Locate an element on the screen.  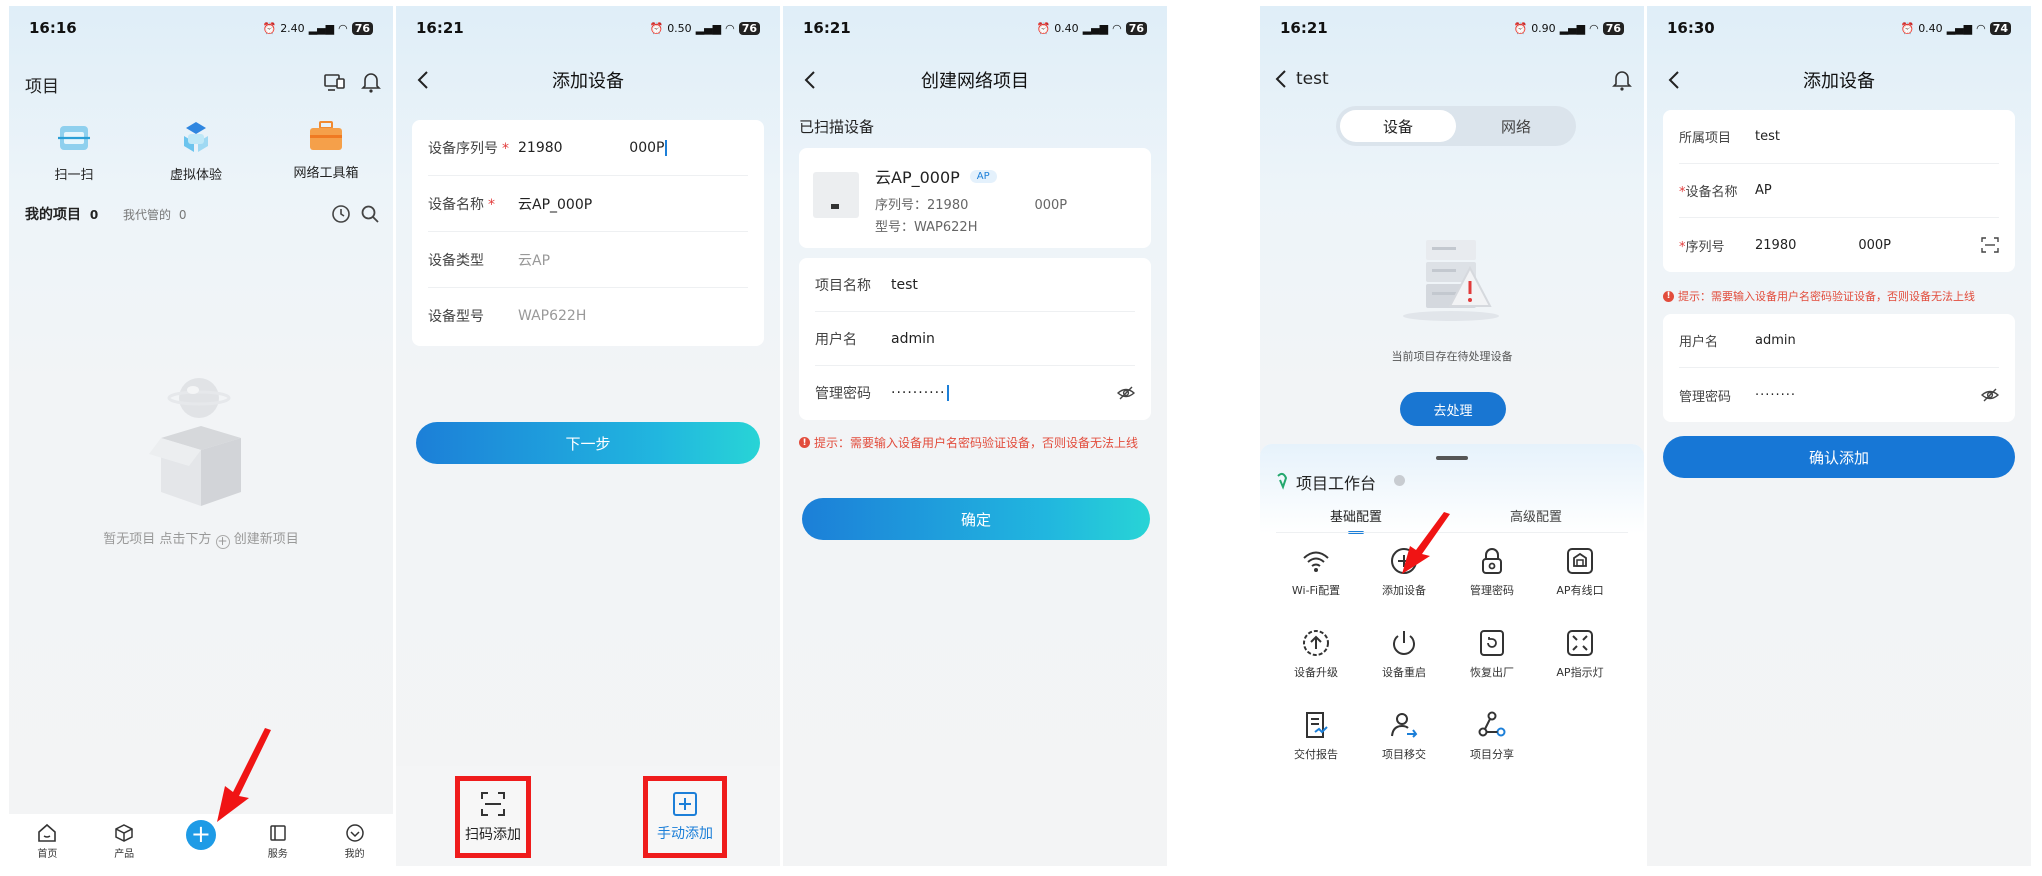
tab-mine: 我的 is located at coordinates (355, 841).